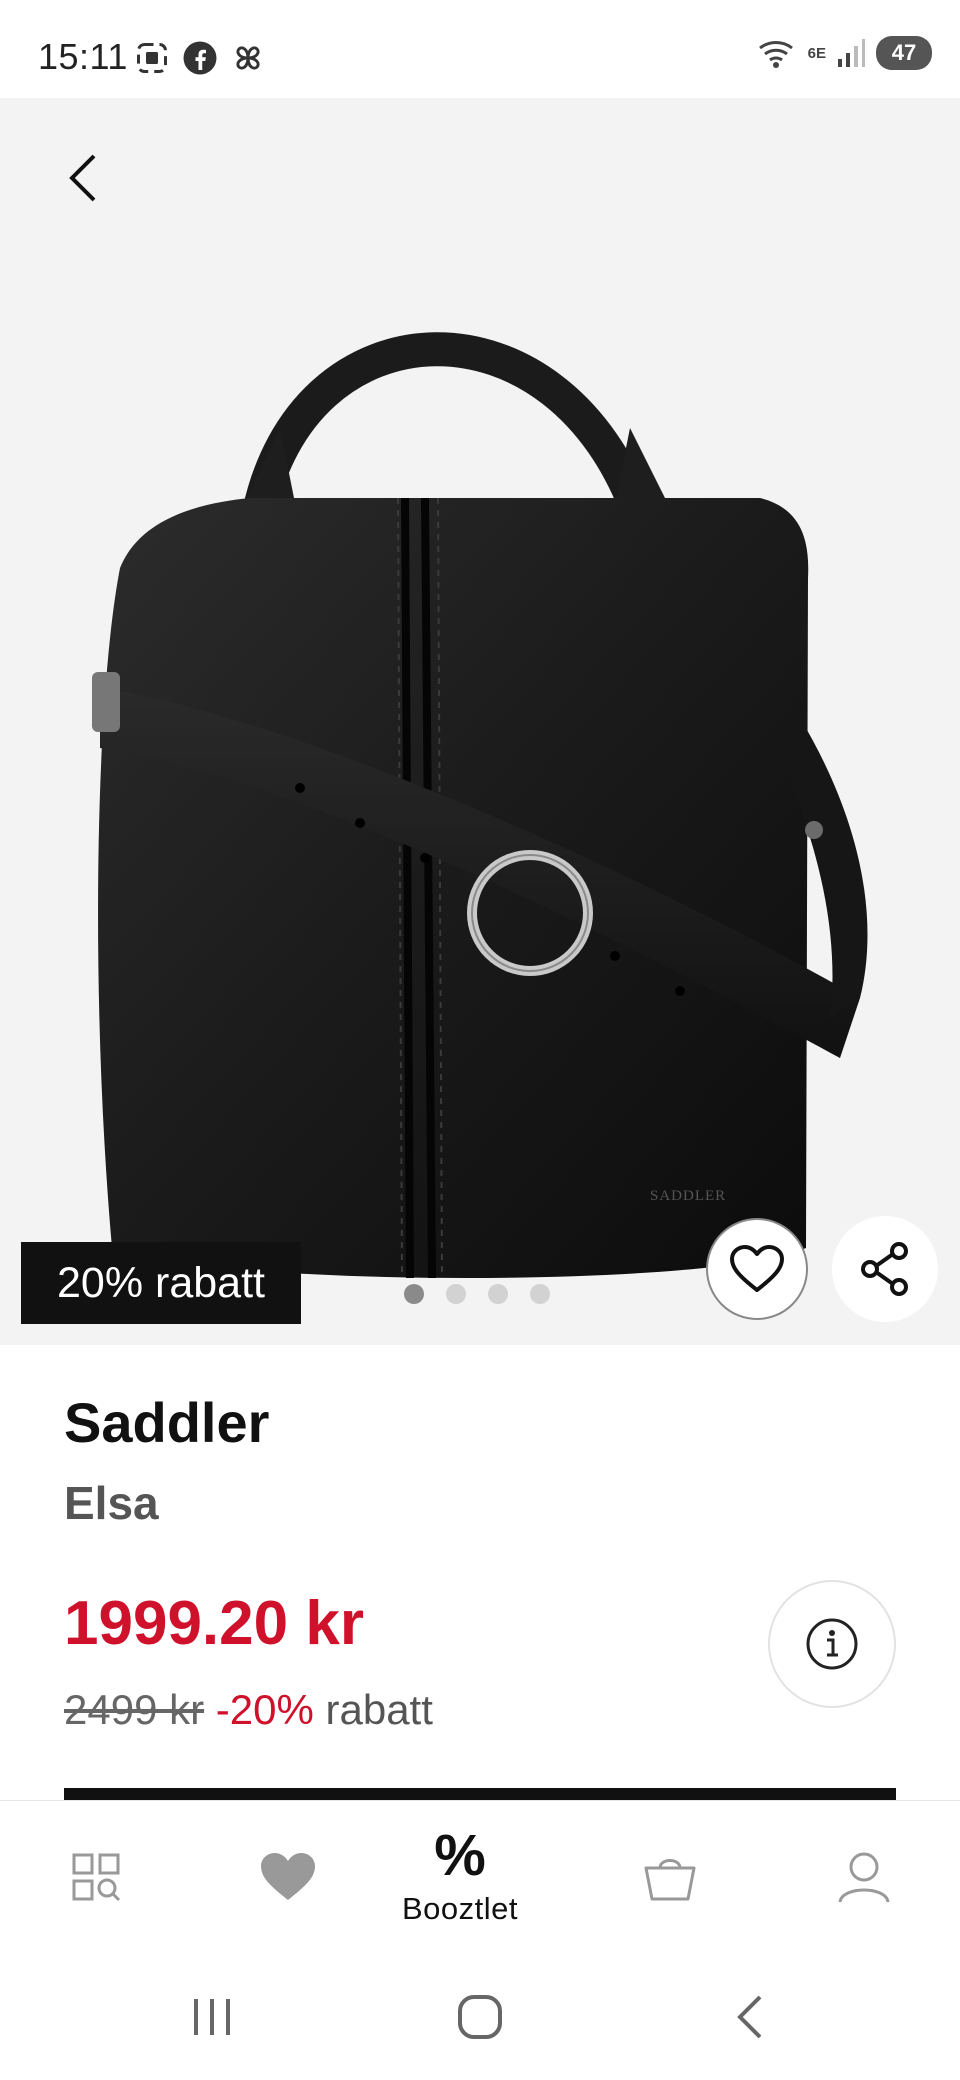 Image resolution: width=960 pixels, height=2080 pixels. Describe the element at coordinates (851, 53) in the screenshot. I see `signal-icon` at that location.